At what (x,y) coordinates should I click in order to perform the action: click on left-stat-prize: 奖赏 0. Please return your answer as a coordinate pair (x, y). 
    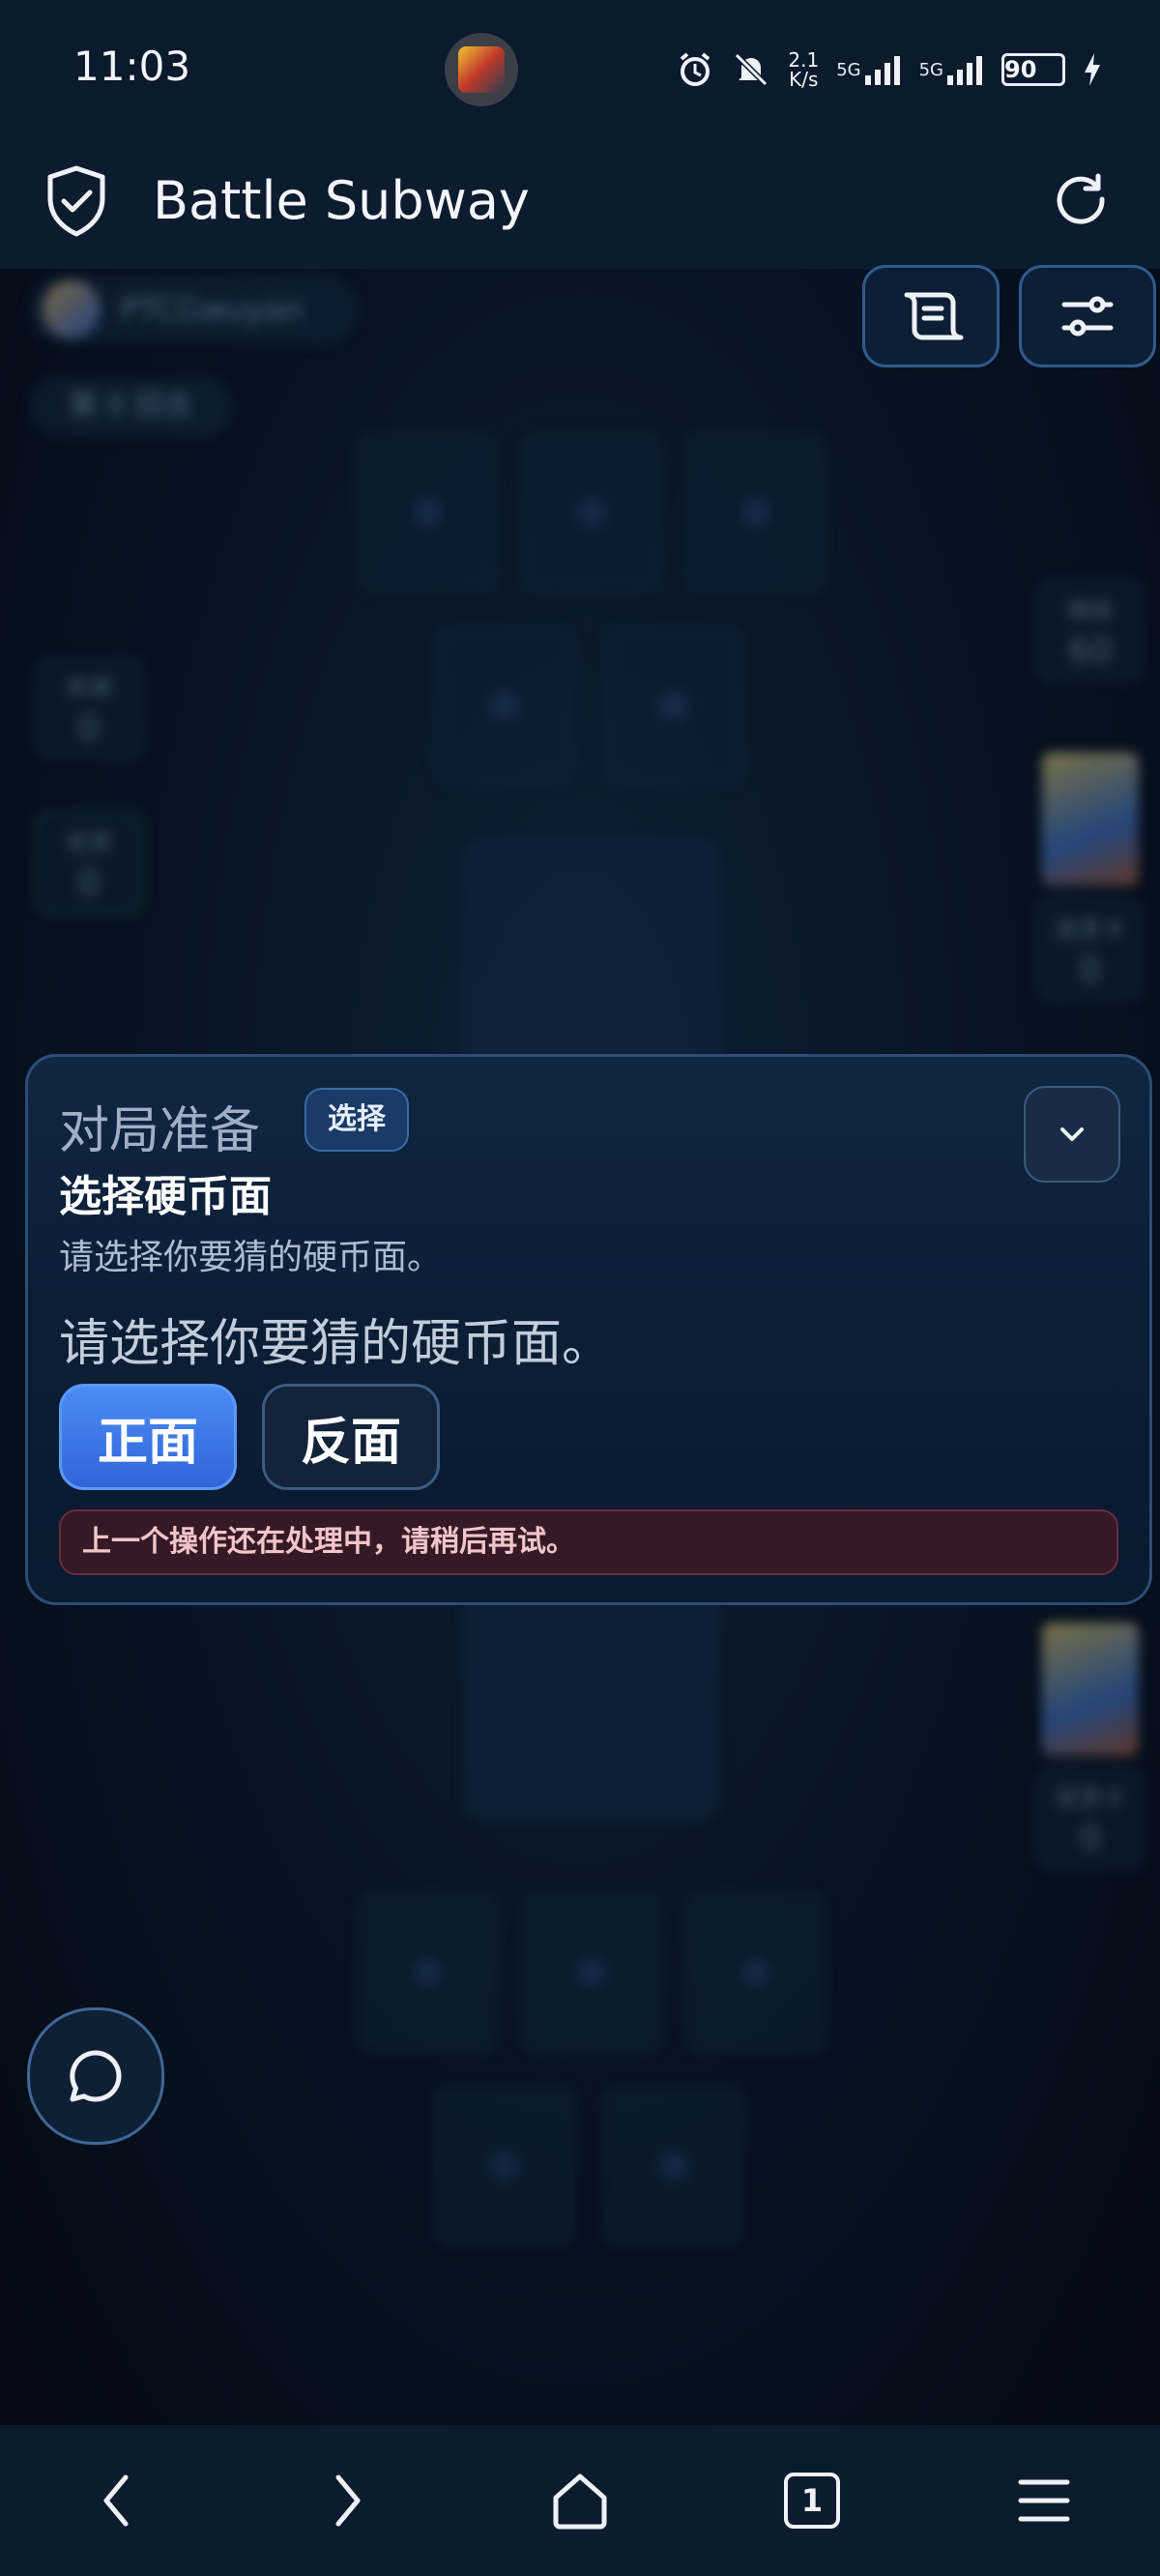
    Looking at the image, I should click on (89, 862).